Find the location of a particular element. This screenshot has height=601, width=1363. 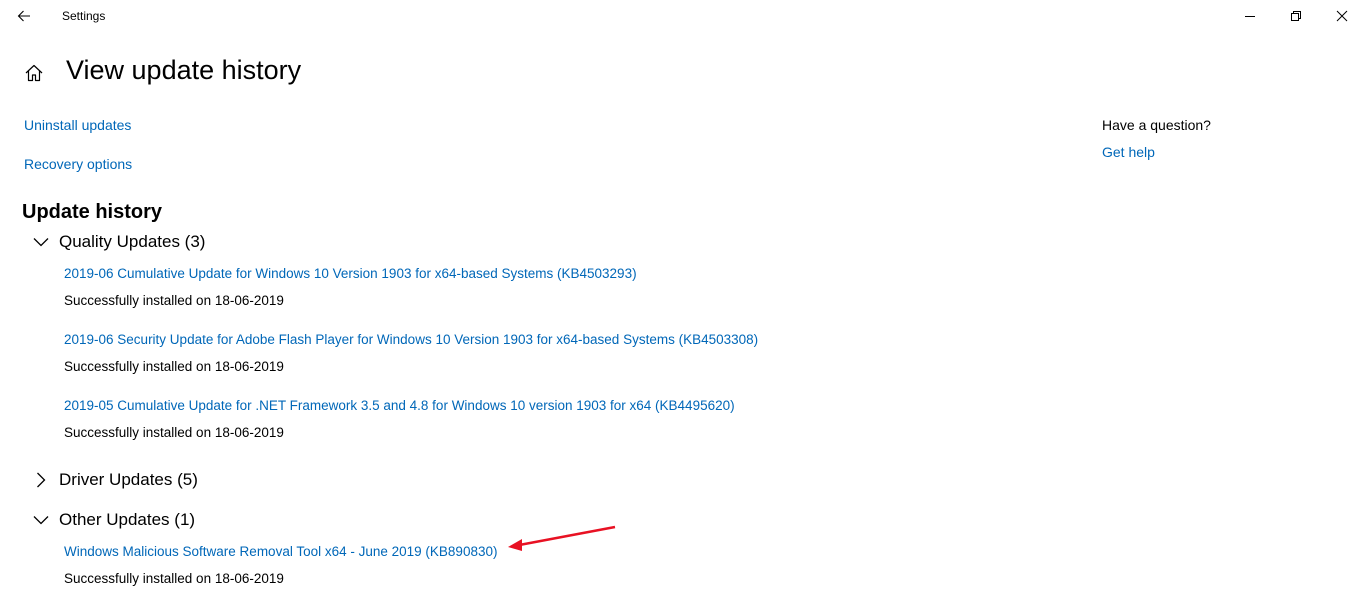

back-arrow-icon is located at coordinates (23, 16).